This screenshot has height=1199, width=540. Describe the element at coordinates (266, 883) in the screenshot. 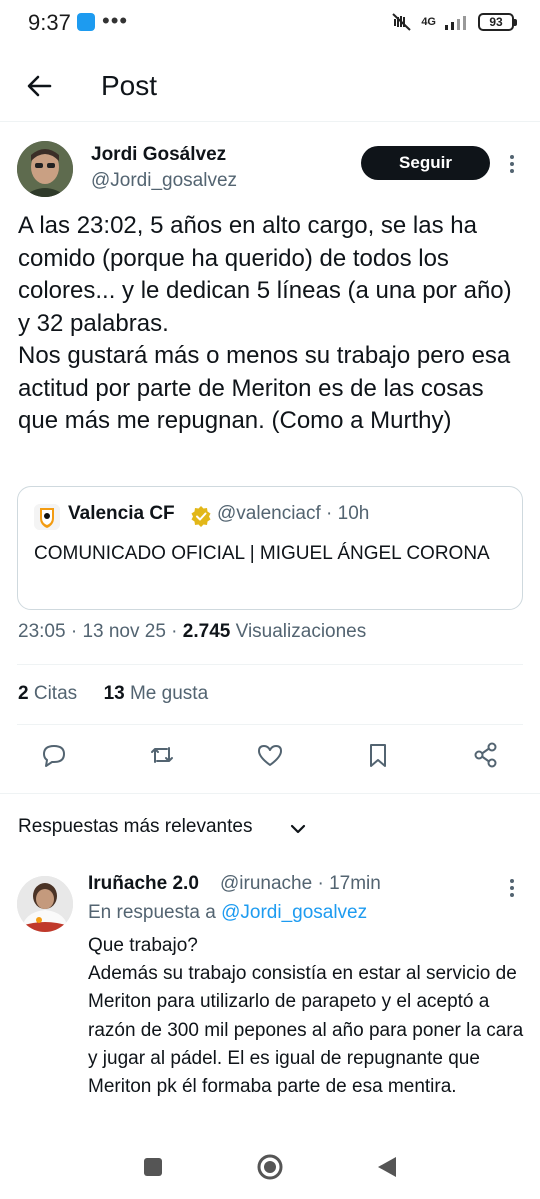

I see `reply-handle: @irunache` at that location.